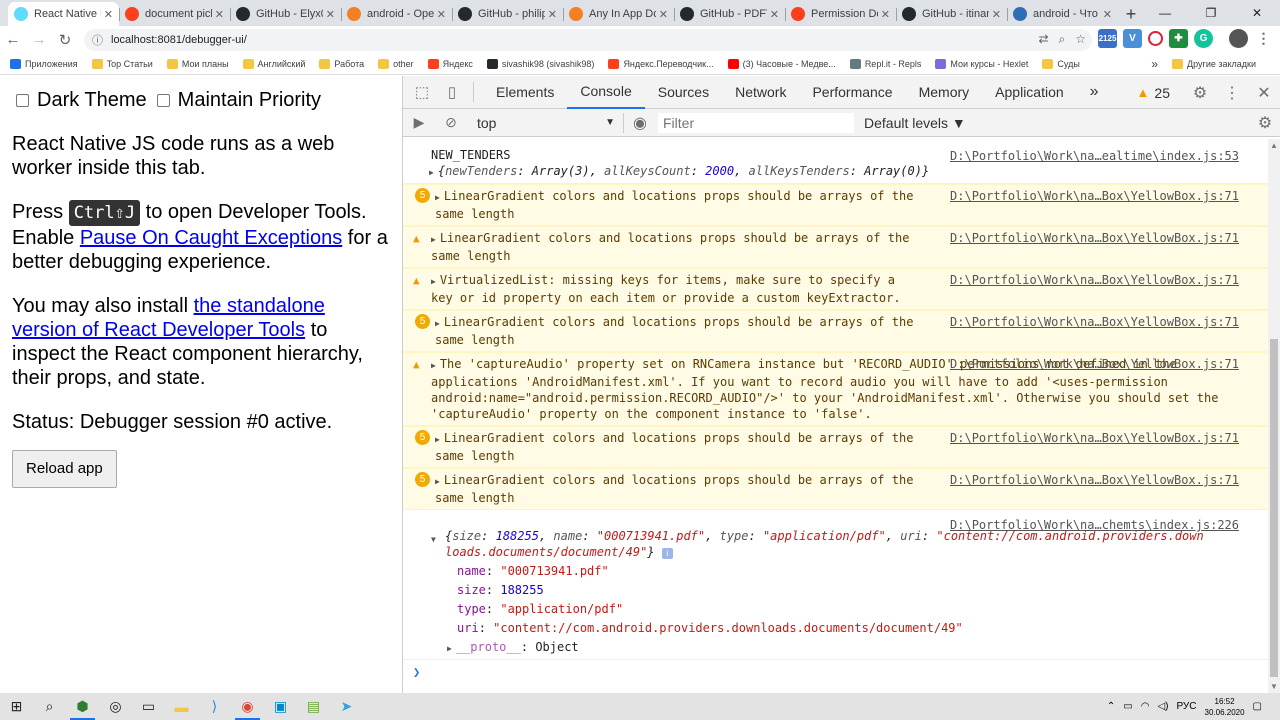 This screenshot has height=720, width=1280. What do you see at coordinates (65, 40) in the screenshot?
I see `reload-icon: ↻` at bounding box center [65, 40].